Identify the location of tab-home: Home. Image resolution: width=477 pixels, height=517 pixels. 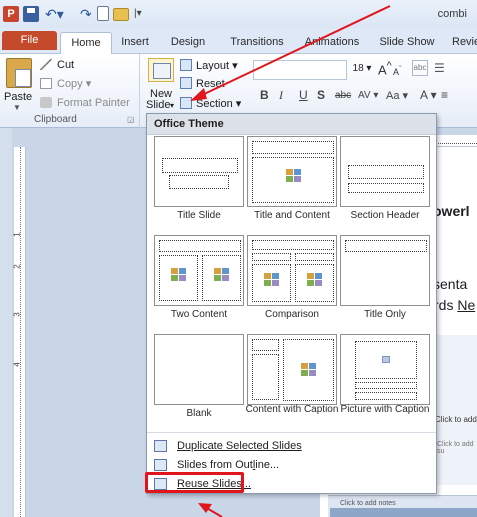
(86, 43).